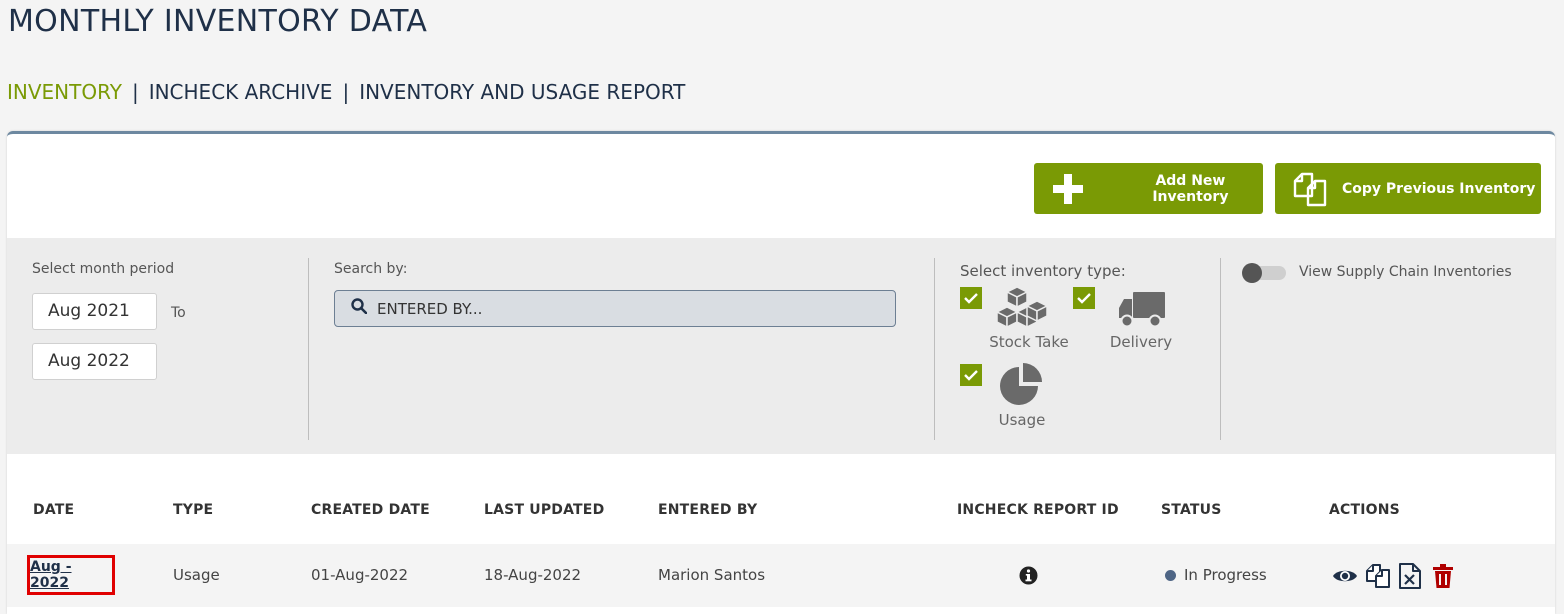 The width and height of the screenshot is (1564, 614). I want to click on created-date-cell: 01-Aug-2022, so click(360, 575).